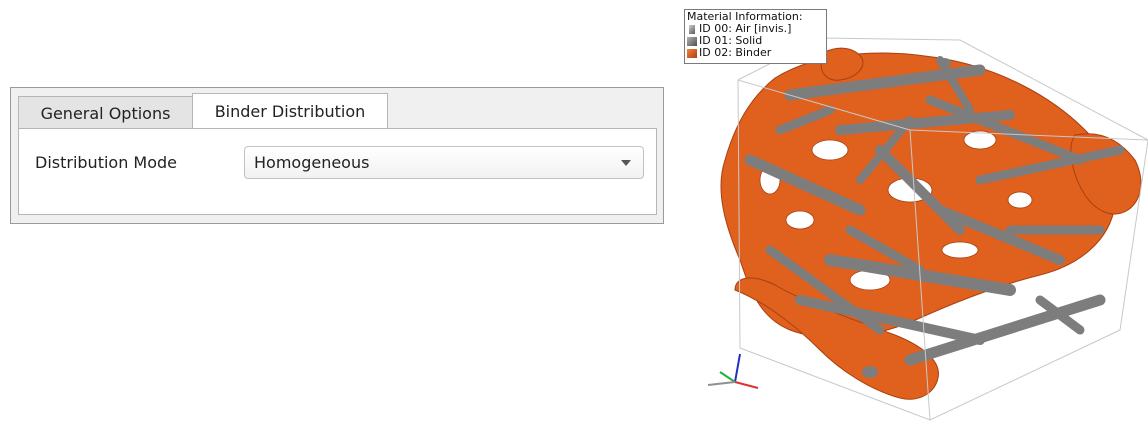 This screenshot has width=1148, height=421. Describe the element at coordinates (692, 41) in the screenshot. I see `solid-swatch-icon` at that location.